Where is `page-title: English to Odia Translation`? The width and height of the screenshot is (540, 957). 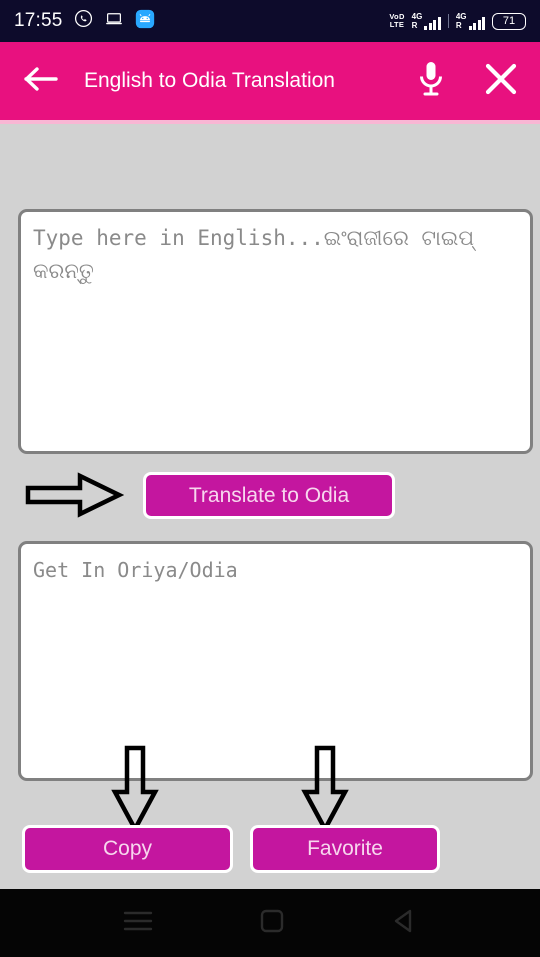 page-title: English to Odia Translation is located at coordinates (209, 80).